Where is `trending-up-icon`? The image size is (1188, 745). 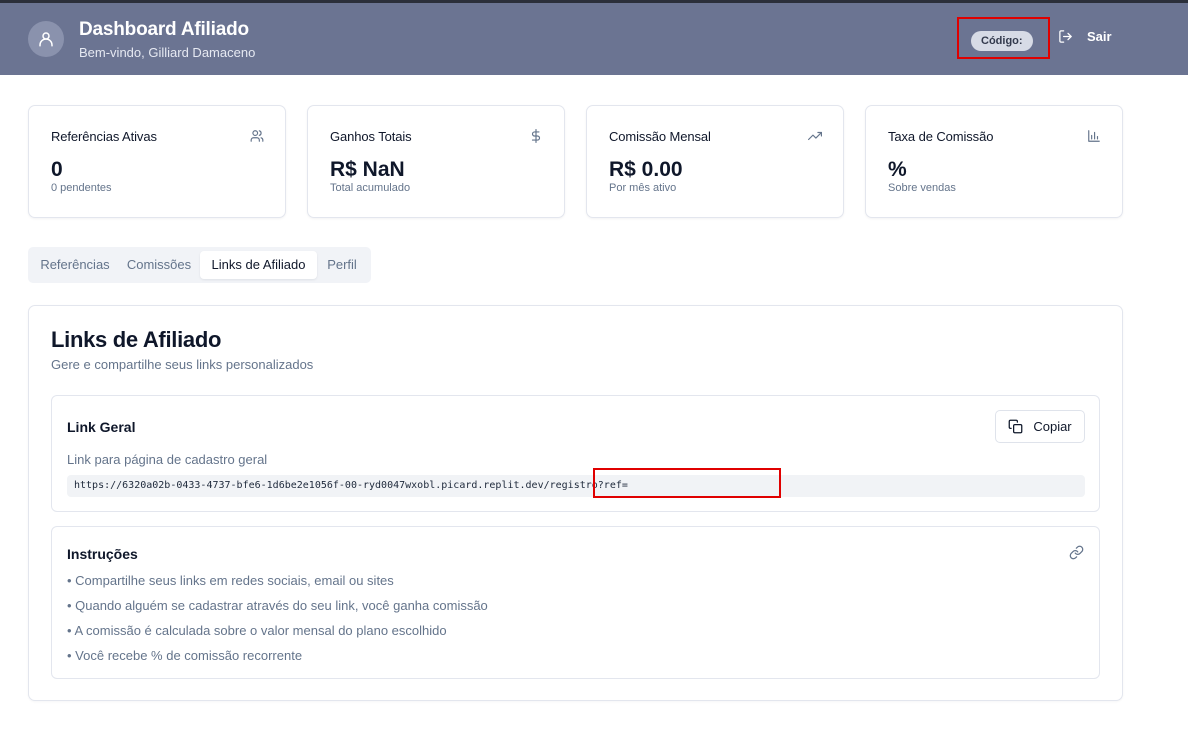 trending-up-icon is located at coordinates (815, 136).